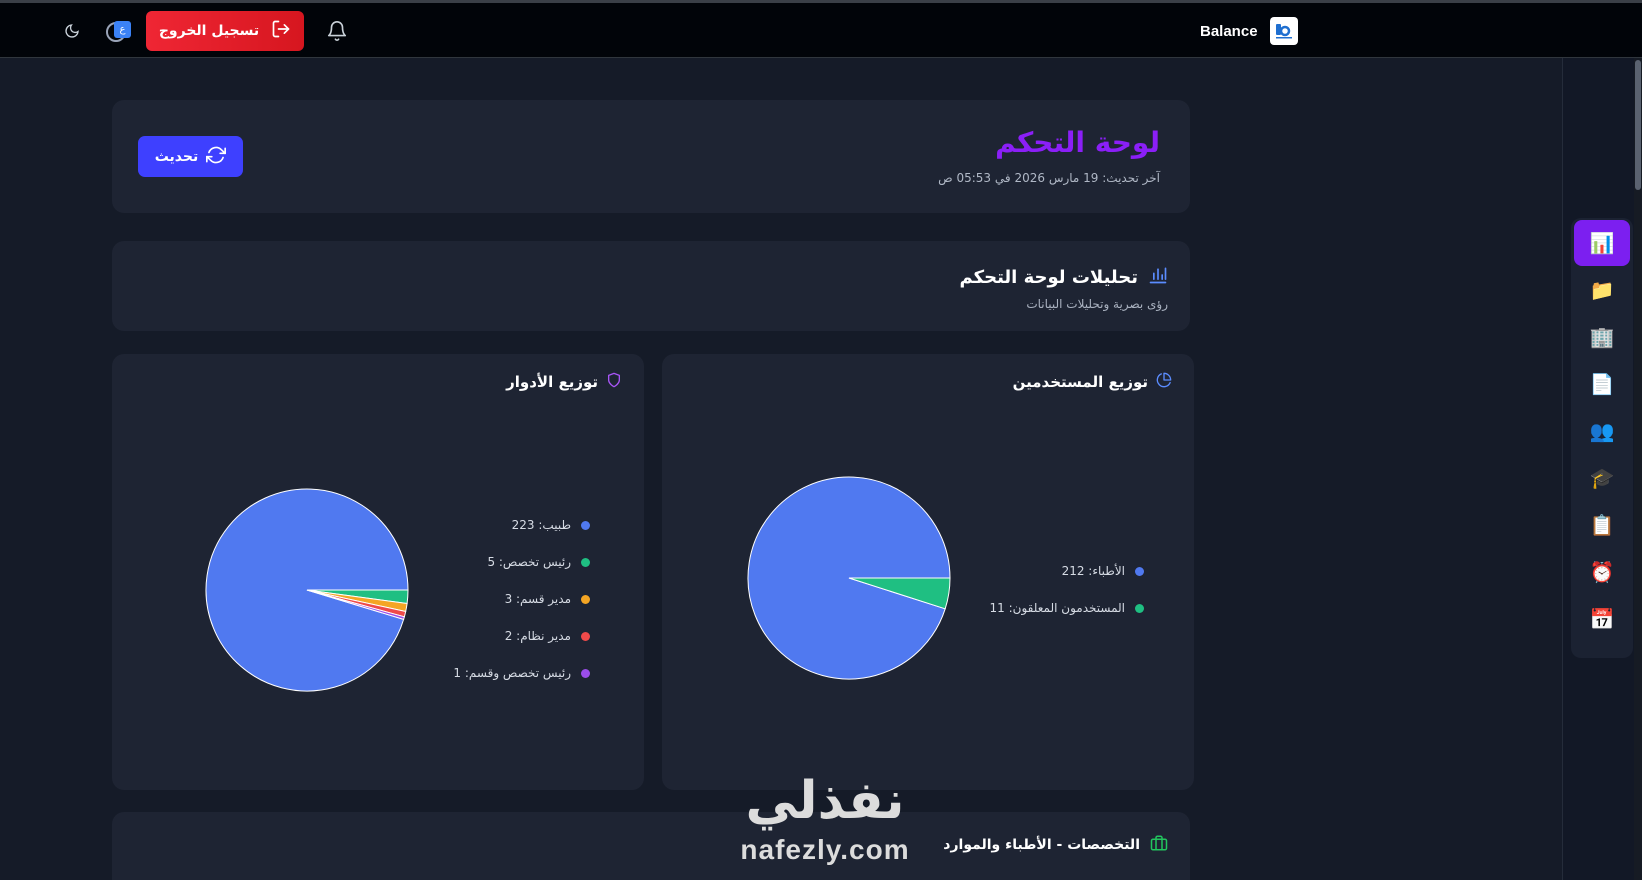 This screenshot has height=880, width=1642. What do you see at coordinates (1638, 125) in the screenshot?
I see `scrollbar-thumb` at bounding box center [1638, 125].